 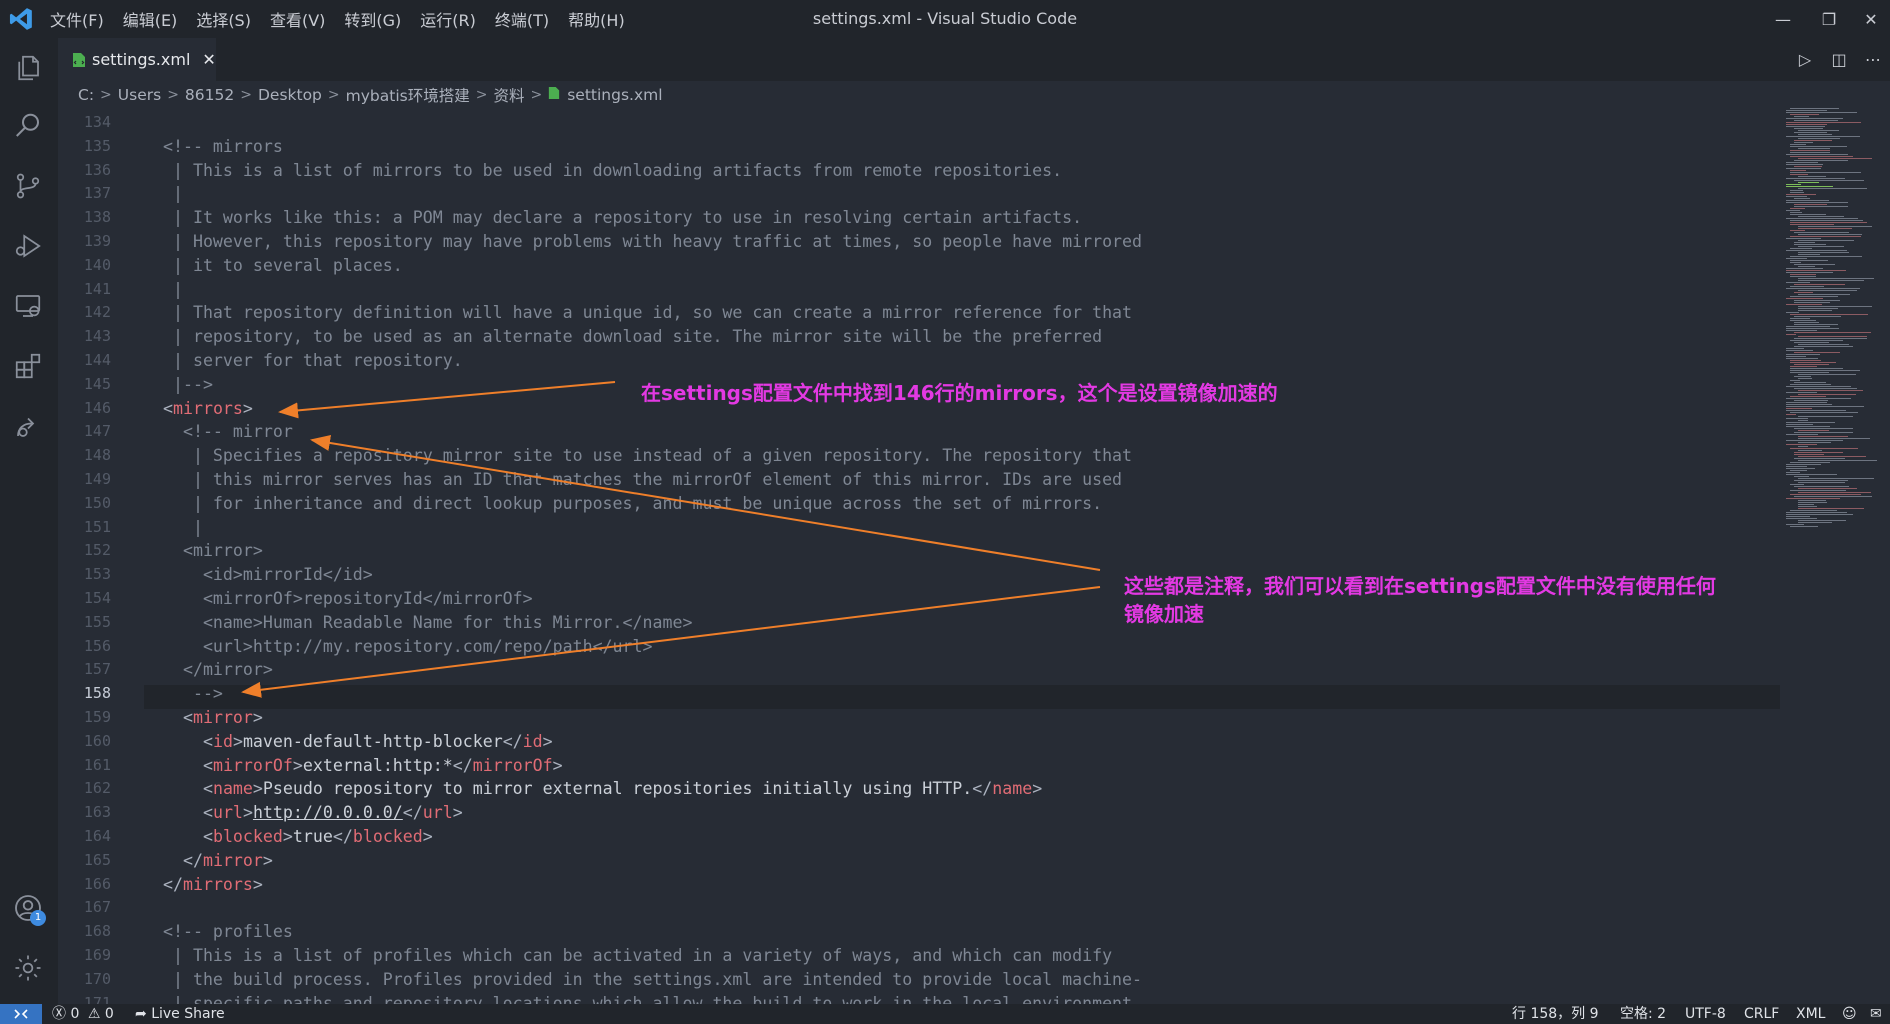 What do you see at coordinates (448, 19) in the screenshot?
I see `menu-item-5: 运行(R)` at bounding box center [448, 19].